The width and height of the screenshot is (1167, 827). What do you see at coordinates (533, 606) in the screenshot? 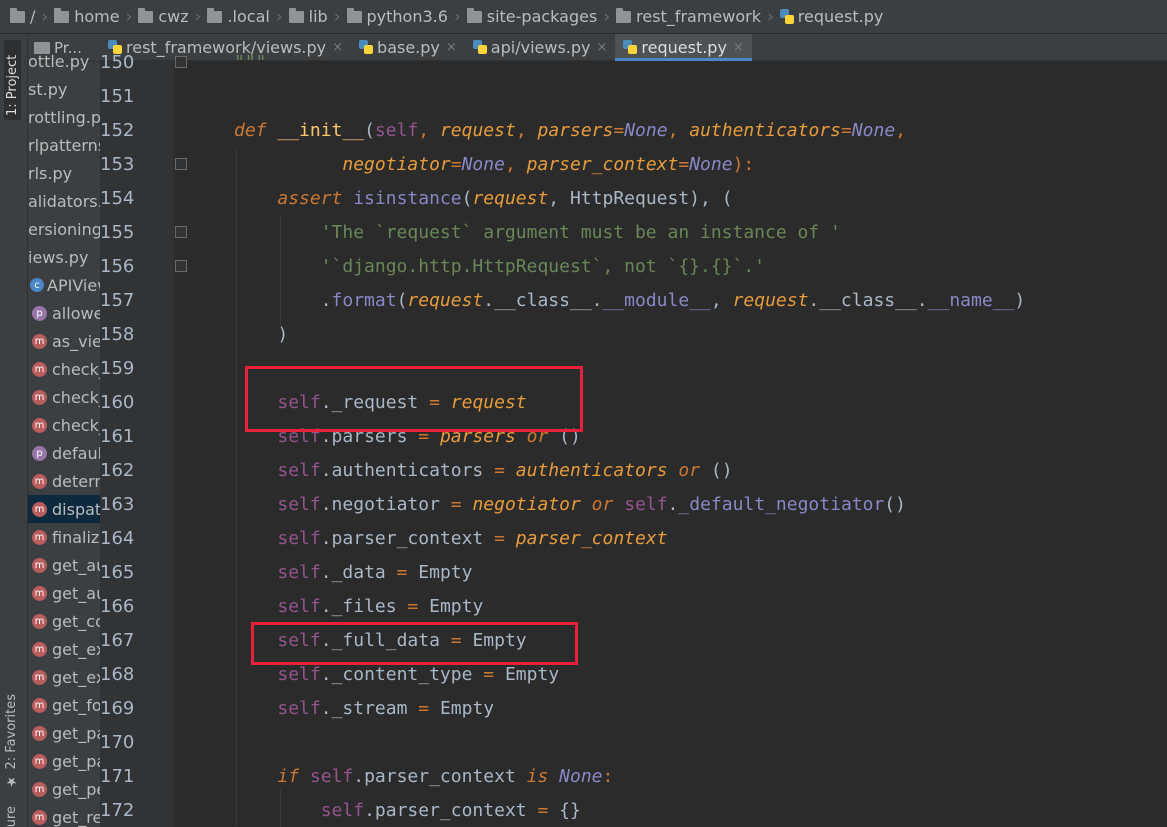
I see `code-line: 166 self._files = Empty` at bounding box center [533, 606].